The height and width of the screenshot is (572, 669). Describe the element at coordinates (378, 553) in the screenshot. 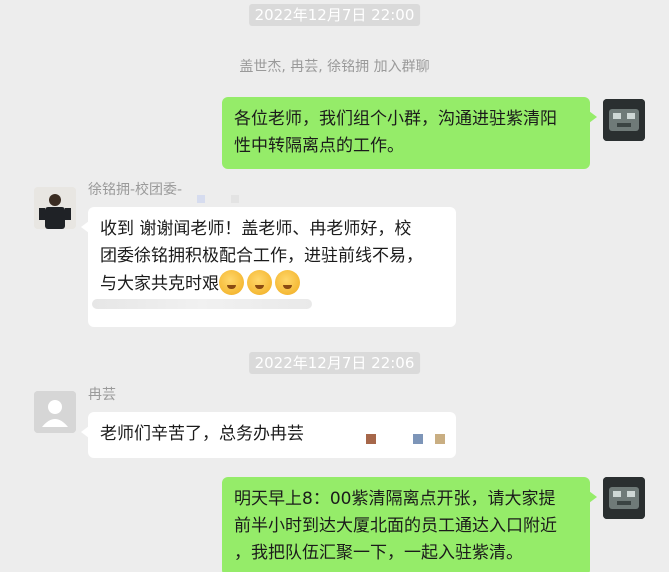

I see `message-line: ，我把队伍汇聚一下，一起入驻紫清。` at that location.